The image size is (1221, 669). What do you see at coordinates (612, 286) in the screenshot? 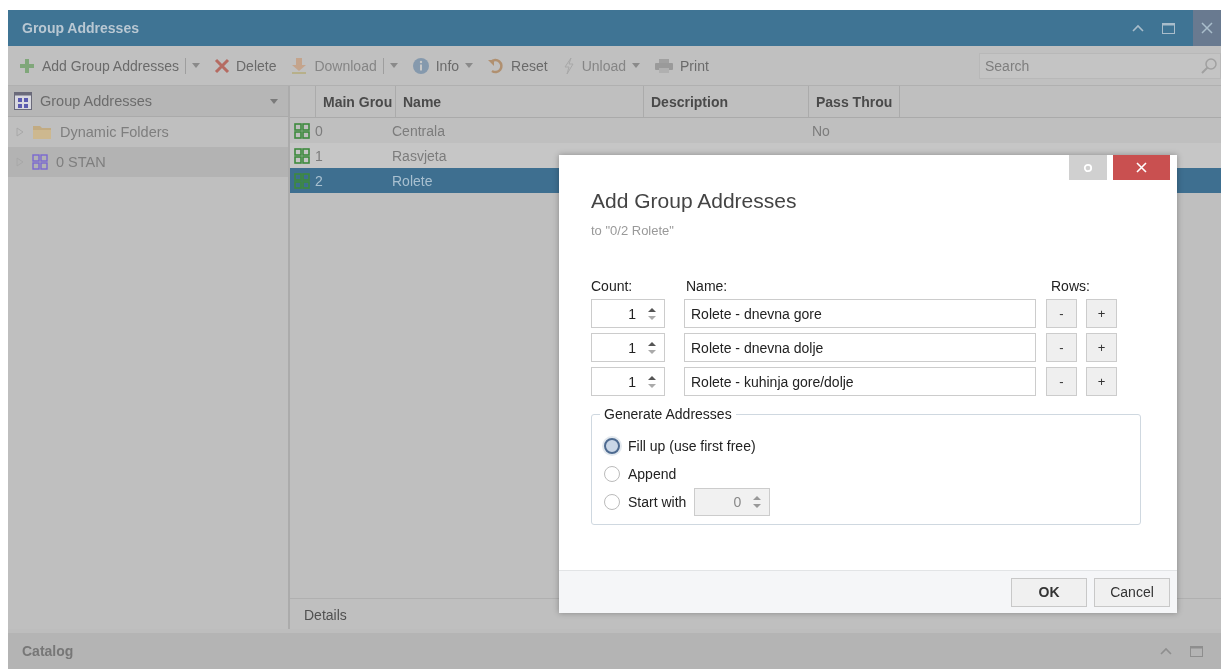
I see `count-label: Count:` at bounding box center [612, 286].